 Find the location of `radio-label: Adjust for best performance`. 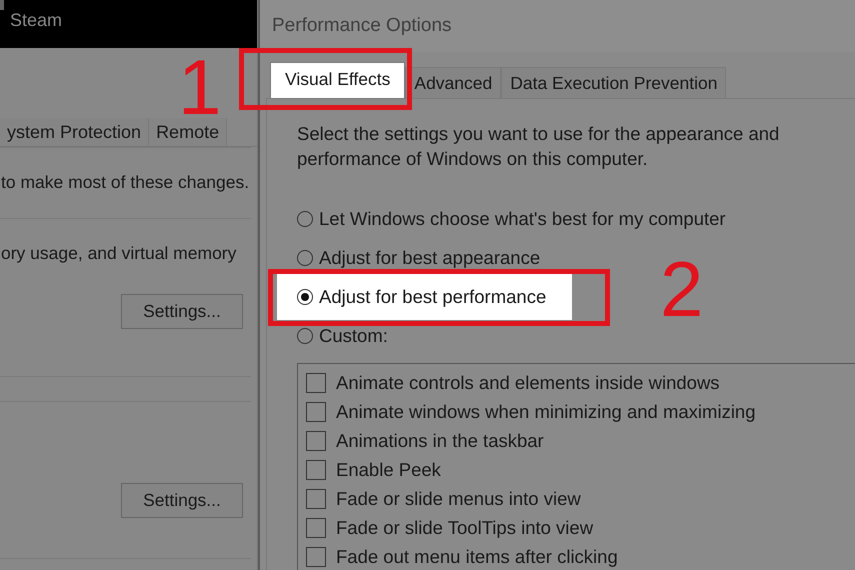

radio-label: Adjust for best performance is located at coordinates (432, 297).